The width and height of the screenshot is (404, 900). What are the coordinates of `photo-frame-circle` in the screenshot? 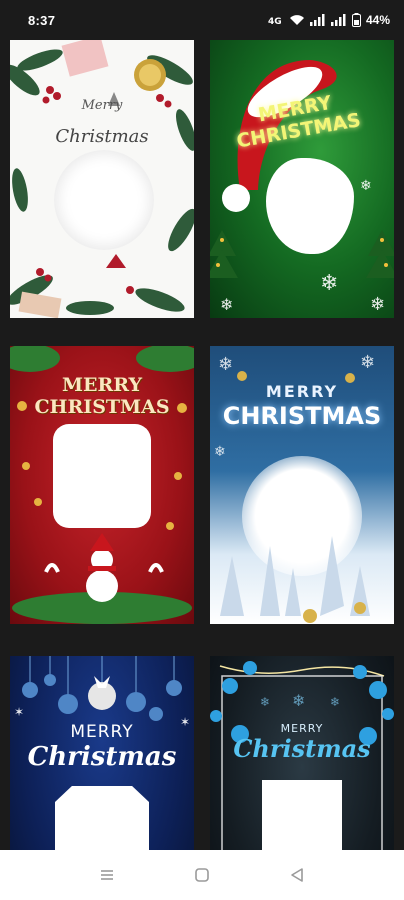 It's located at (104, 200).